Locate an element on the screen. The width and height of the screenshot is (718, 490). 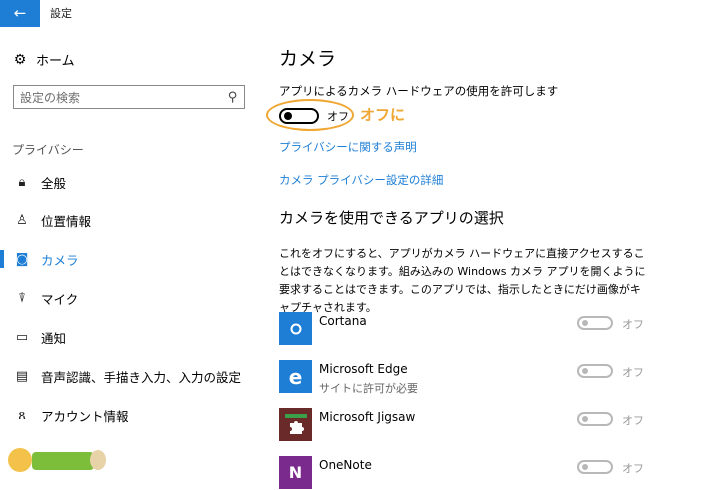
jigsaw-icon is located at coordinates (295, 424).